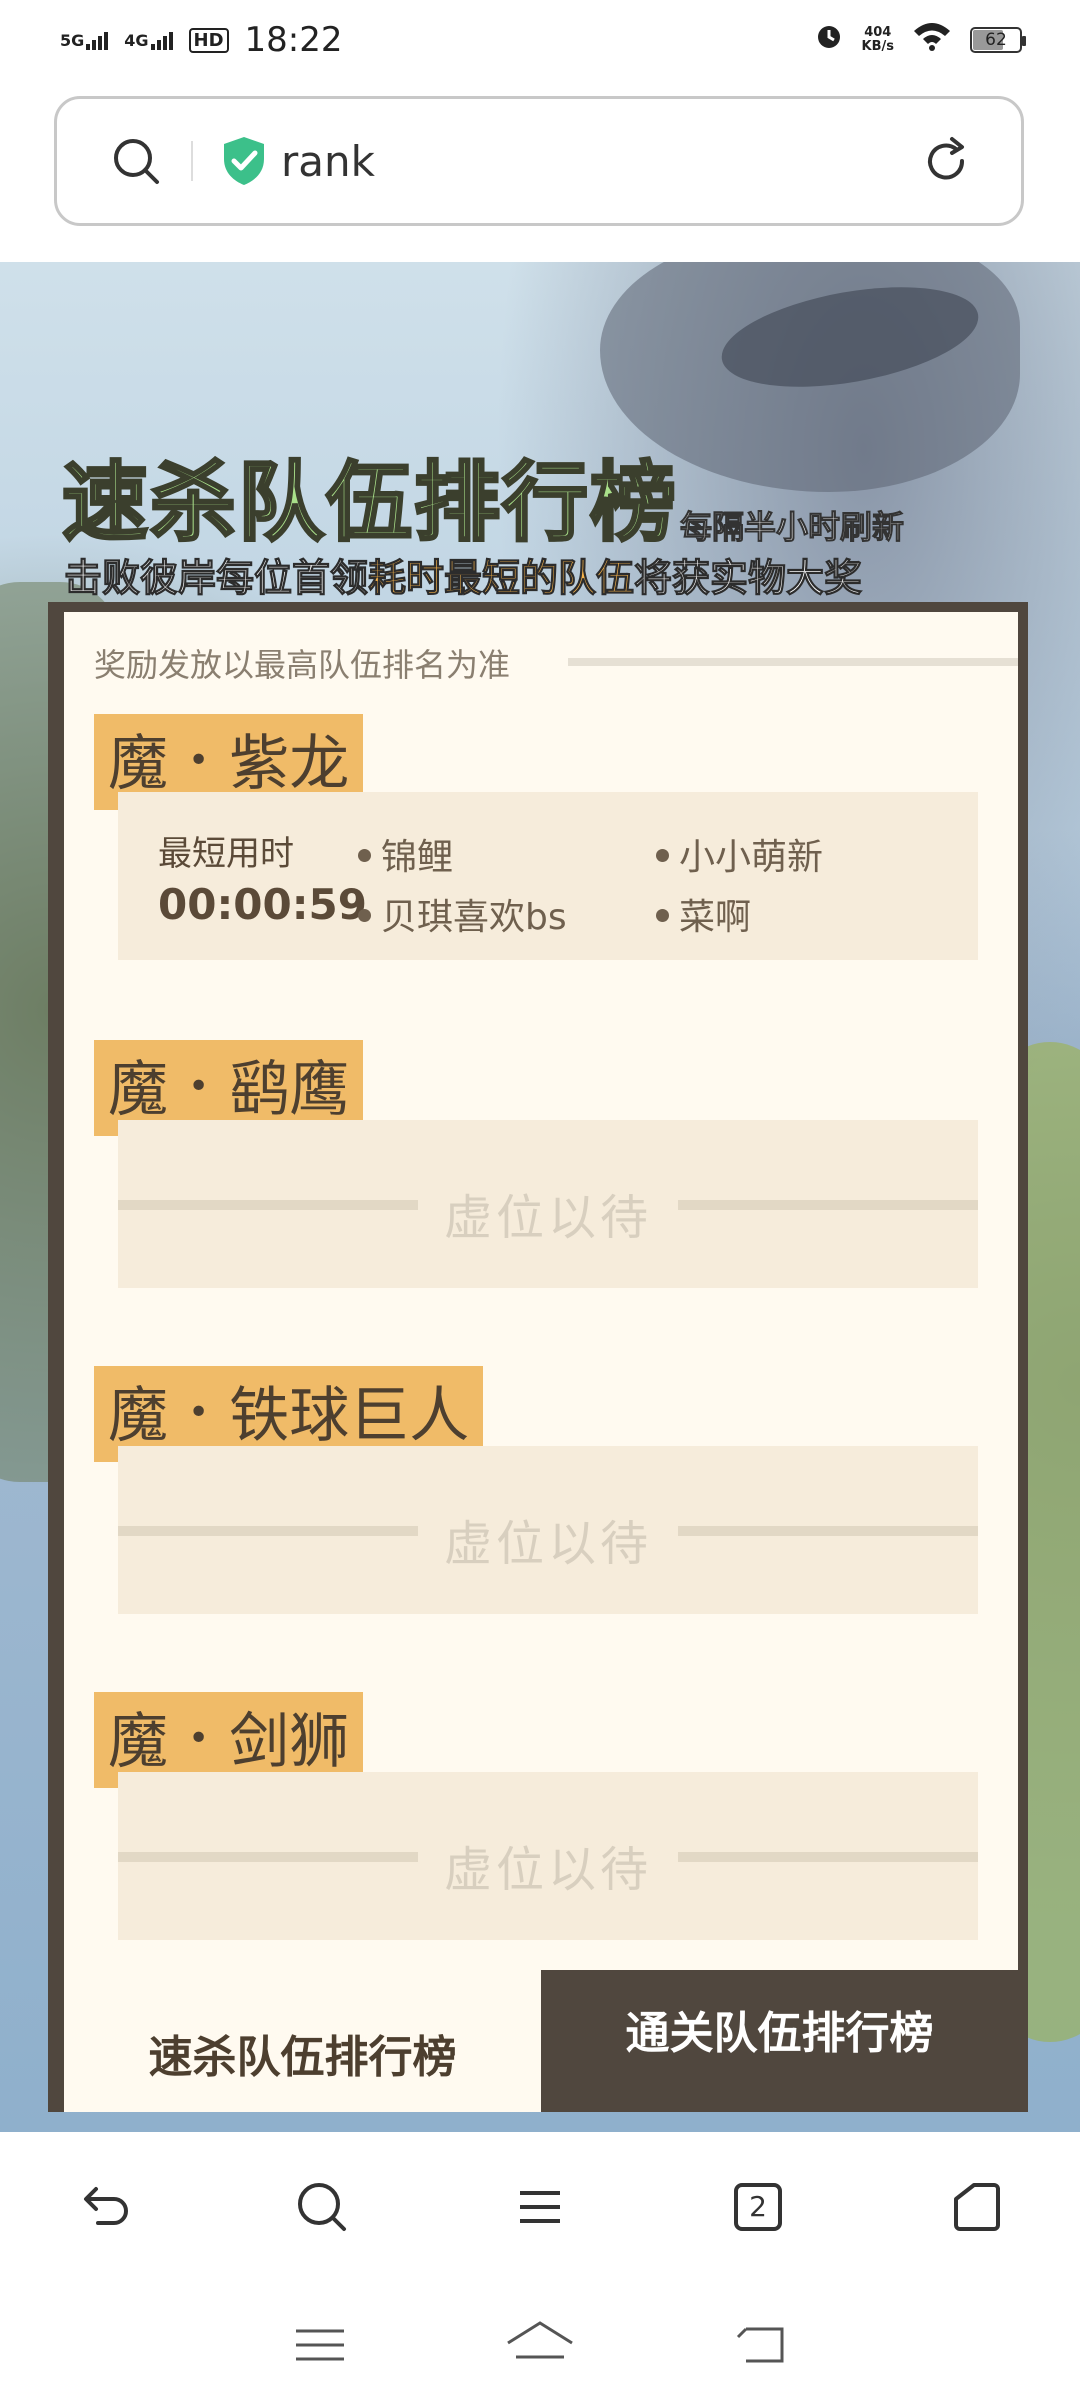 The image size is (1080, 2408). Describe the element at coordinates (72, 40) in the screenshot. I see `network-type-label: 5G` at that location.